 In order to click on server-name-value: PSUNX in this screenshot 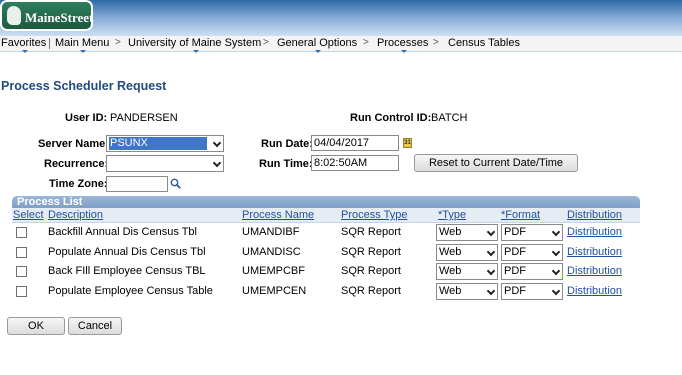, I will do `click(158, 143)`.